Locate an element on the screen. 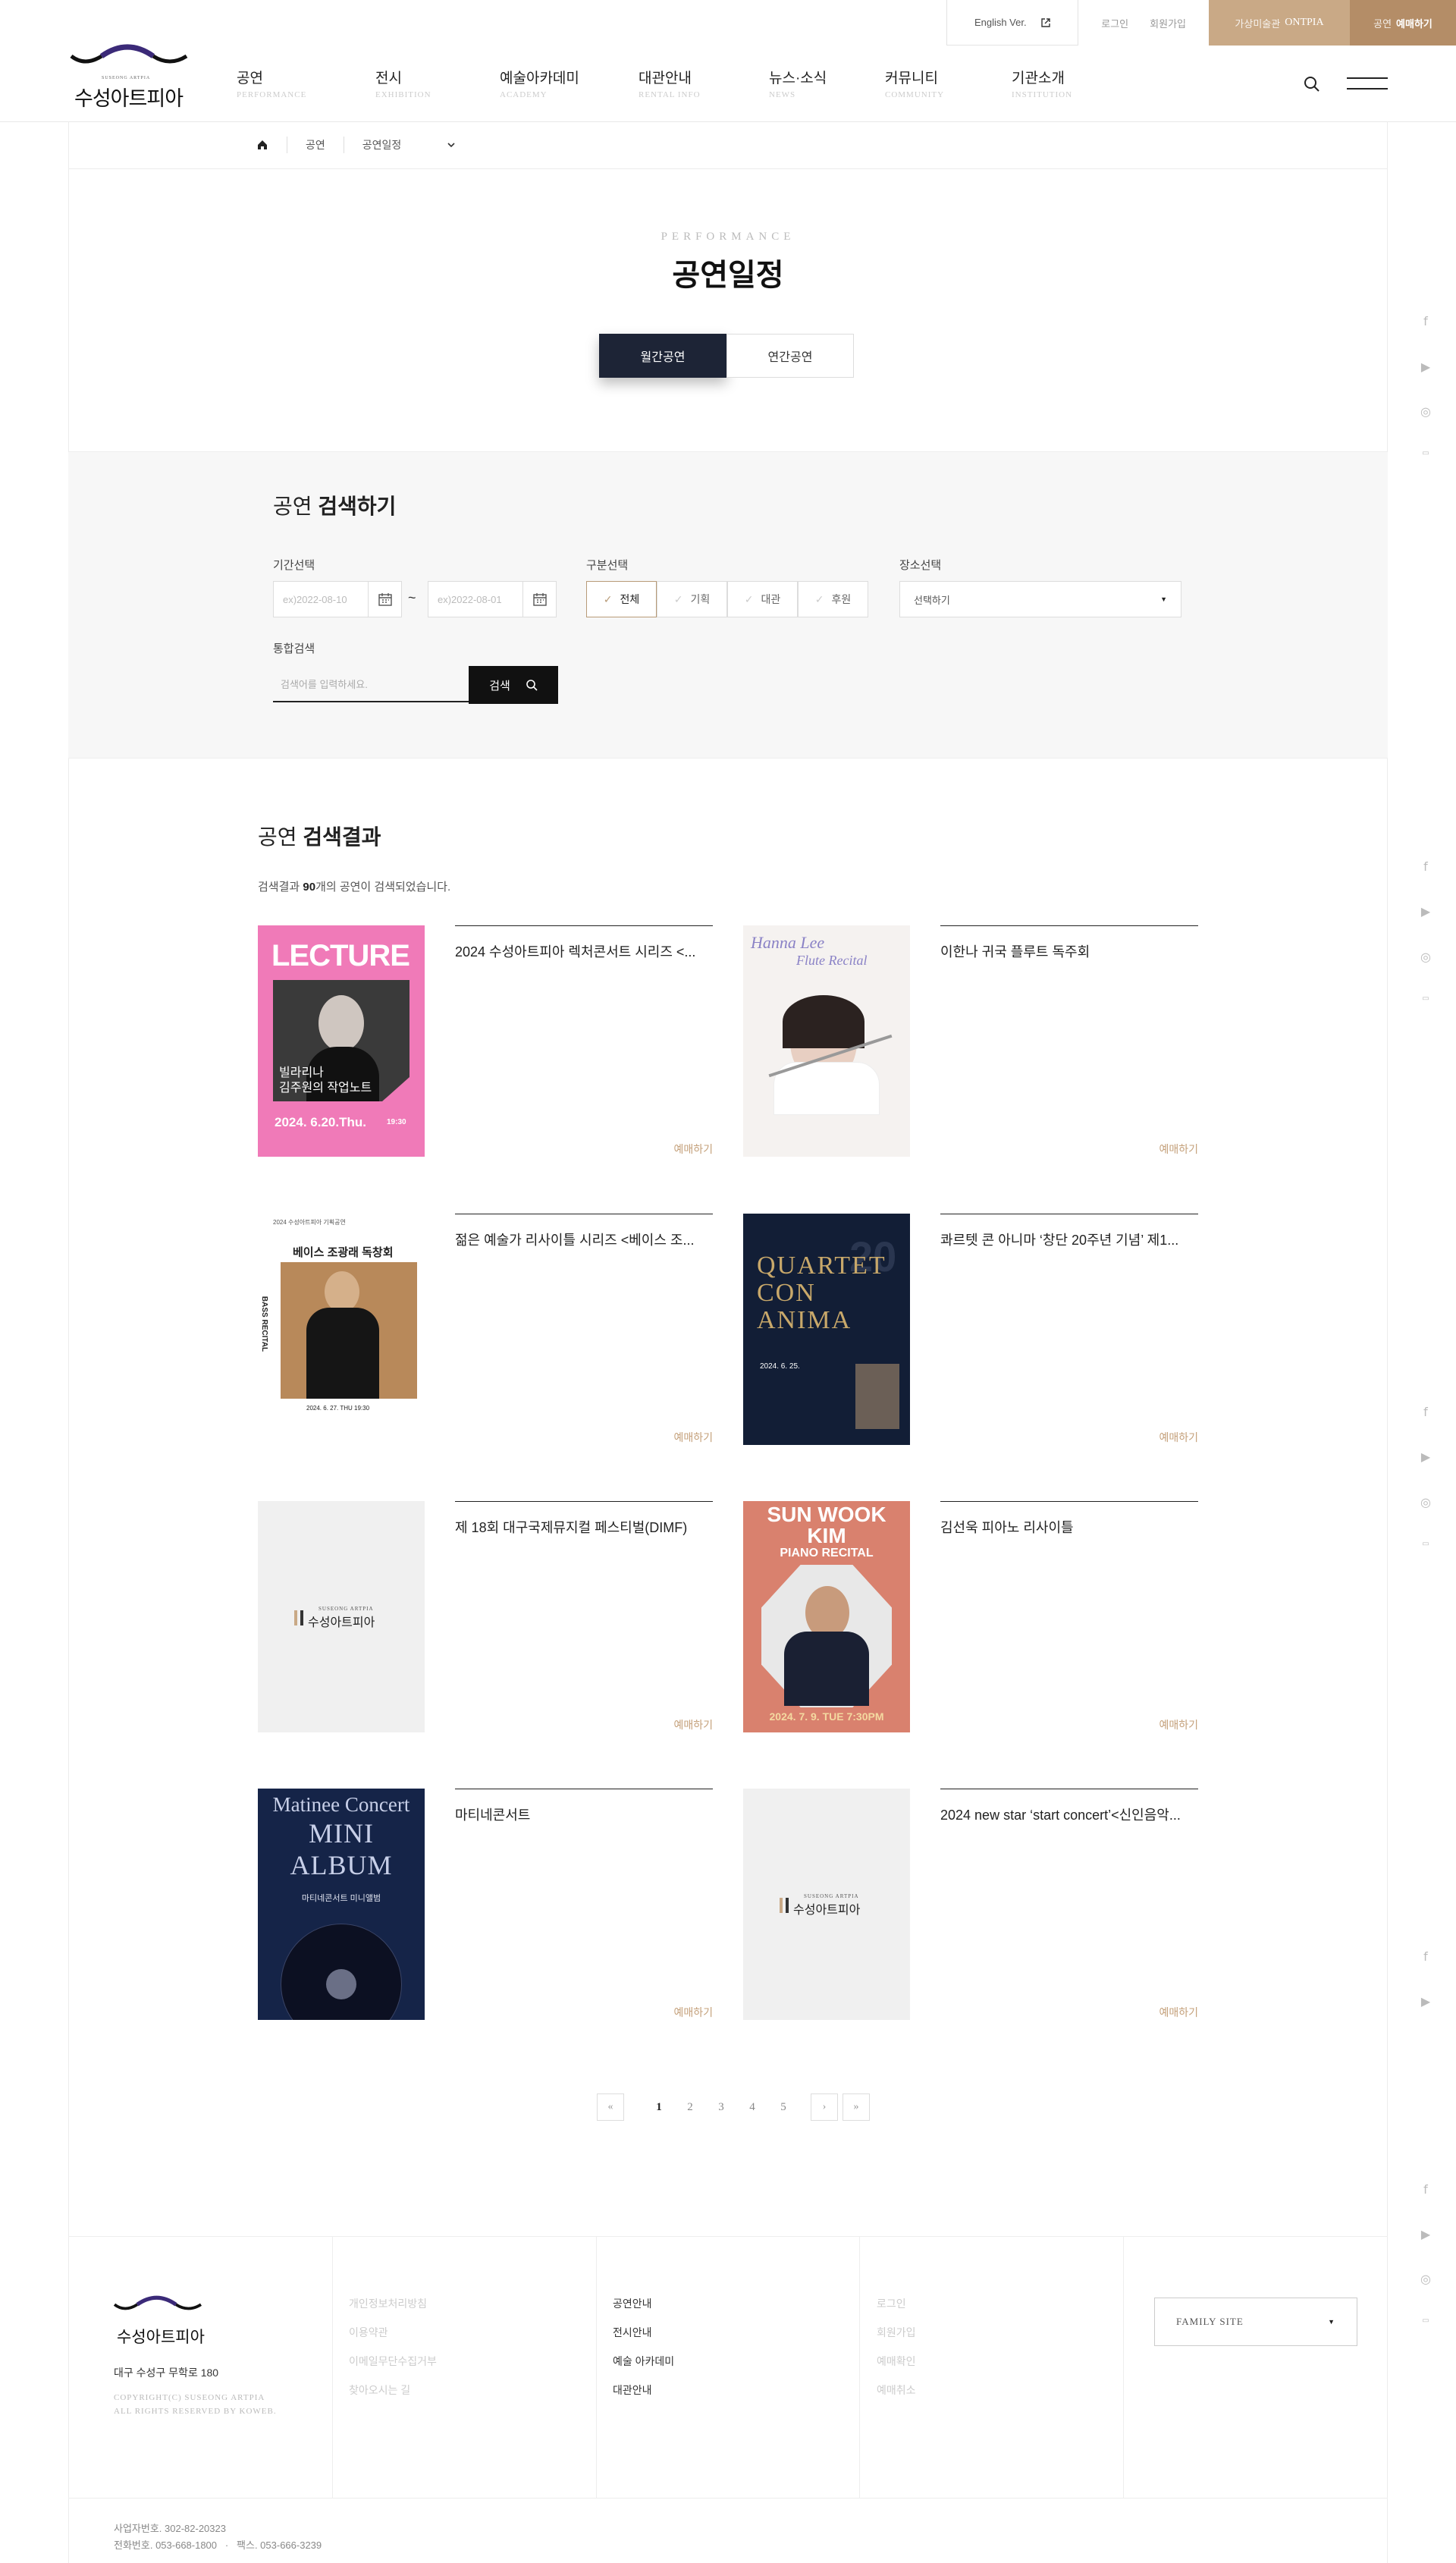 This screenshot has width=1456, height=2563. nav-news: 뉴스·소식 NEWS is located at coordinates (827, 83).